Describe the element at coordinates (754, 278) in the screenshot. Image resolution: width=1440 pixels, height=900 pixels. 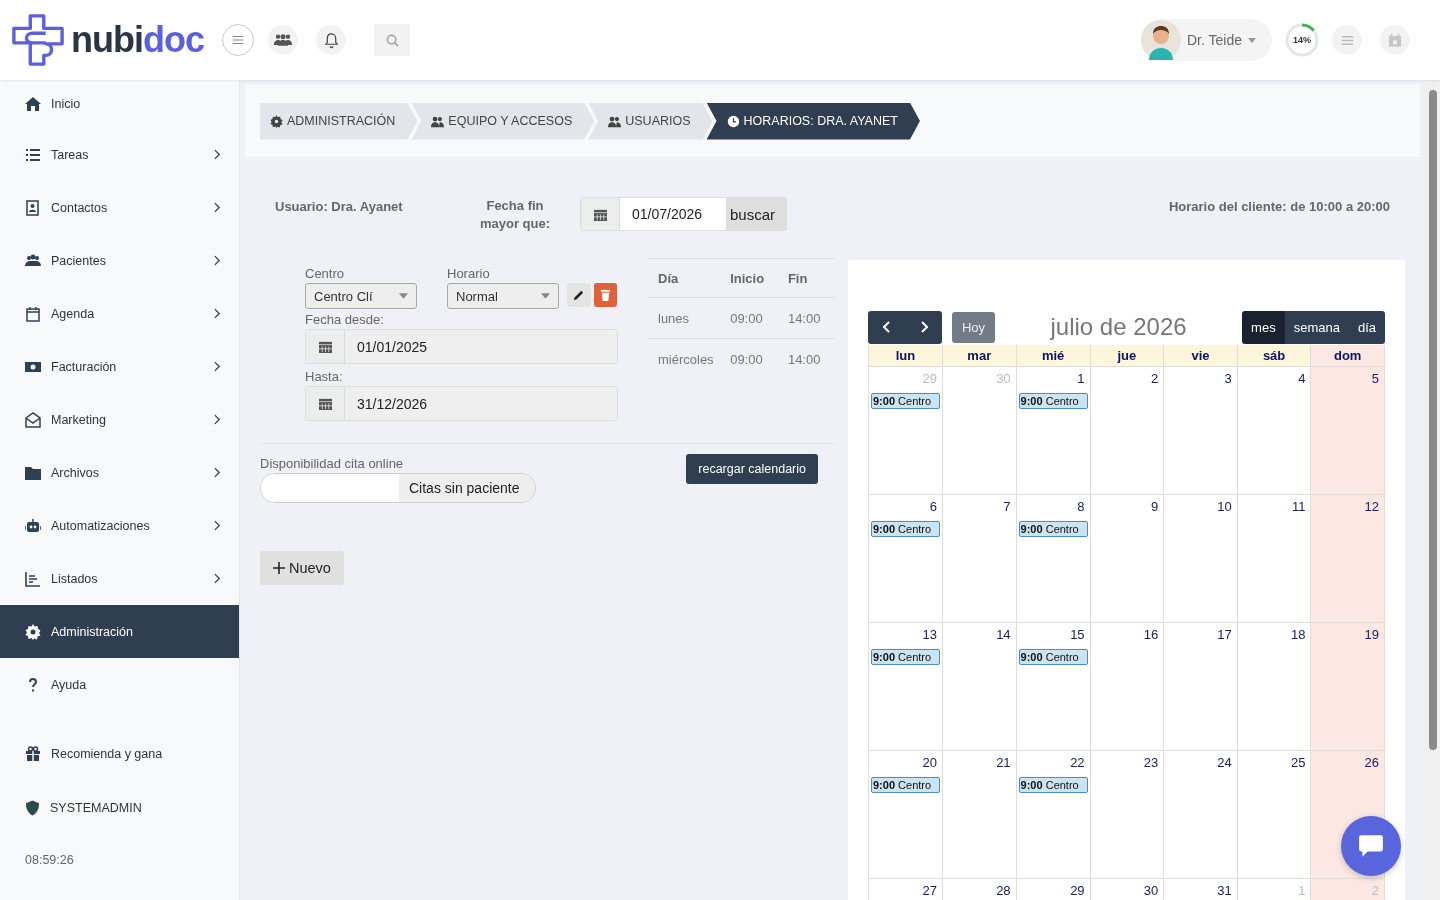
I see `column-header: Inicio` at that location.